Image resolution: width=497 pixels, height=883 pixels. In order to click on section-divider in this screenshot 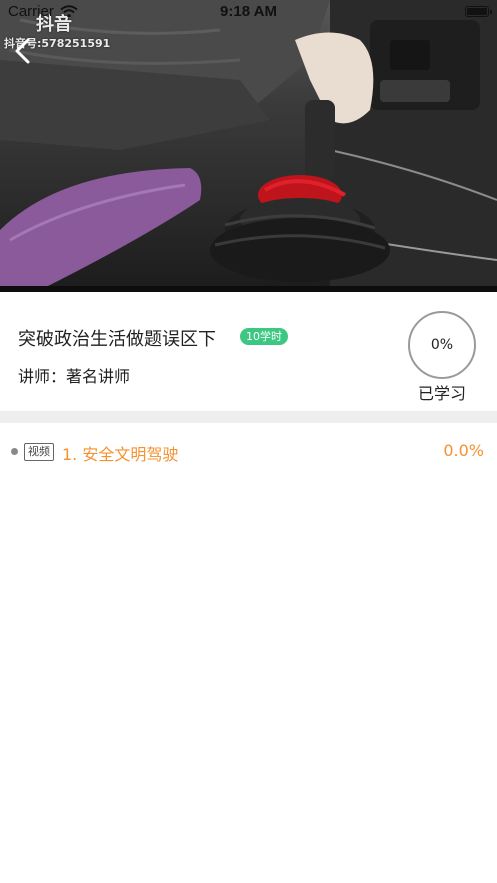, I will do `click(248, 417)`.